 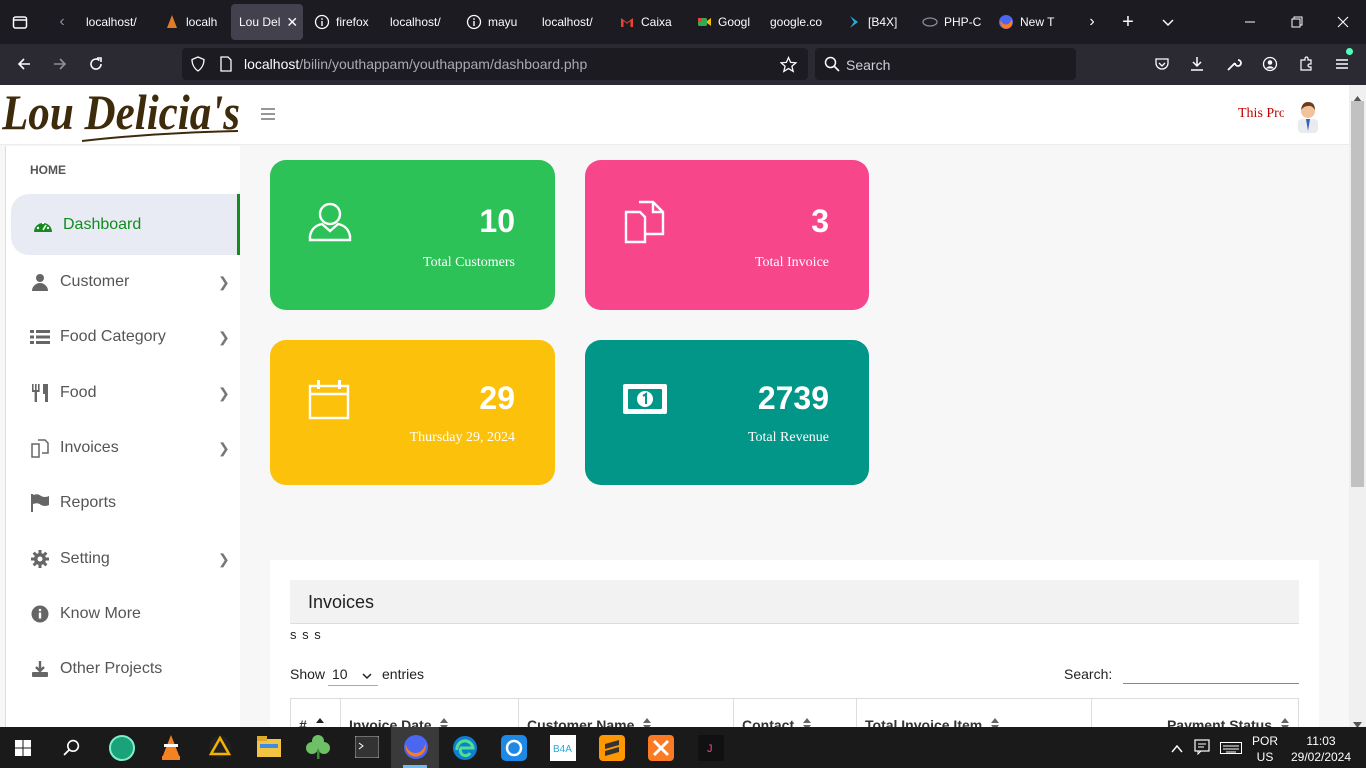 What do you see at coordinates (1128, 22) in the screenshot?
I see `new-tab-icon: +` at bounding box center [1128, 22].